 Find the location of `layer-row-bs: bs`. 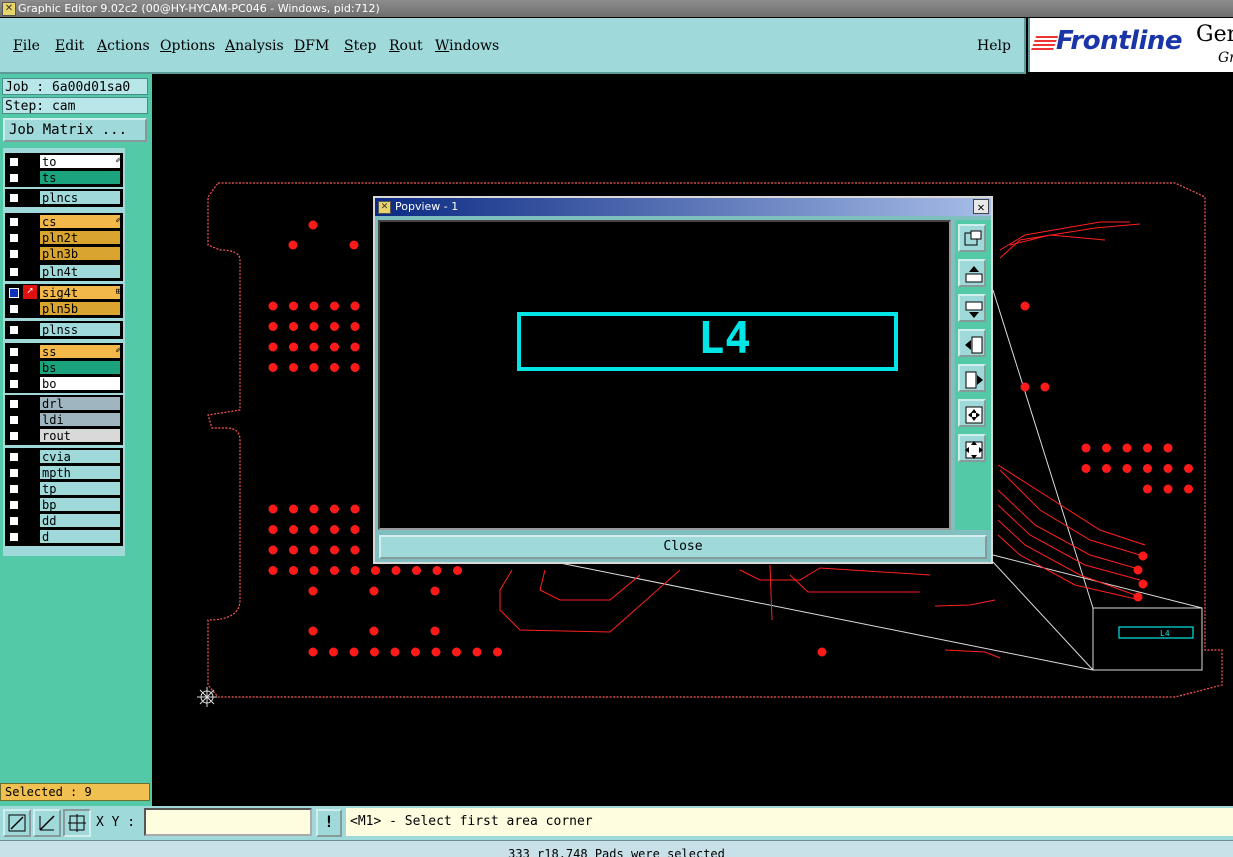

layer-row-bs: bs is located at coordinates (64, 368).